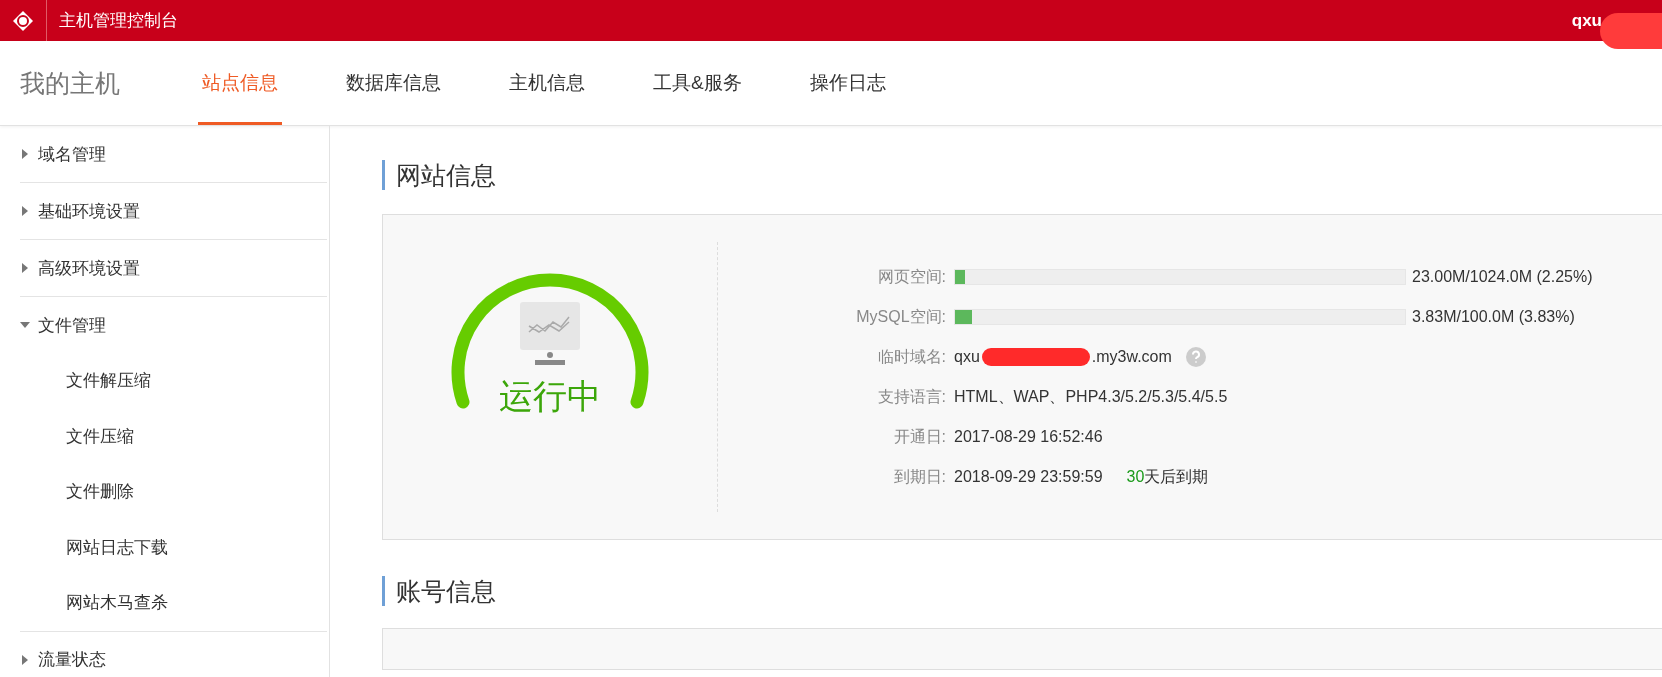 The image size is (1662, 677). What do you see at coordinates (173, 268) in the screenshot?
I see `sidebar-item: 高级环境设置` at bounding box center [173, 268].